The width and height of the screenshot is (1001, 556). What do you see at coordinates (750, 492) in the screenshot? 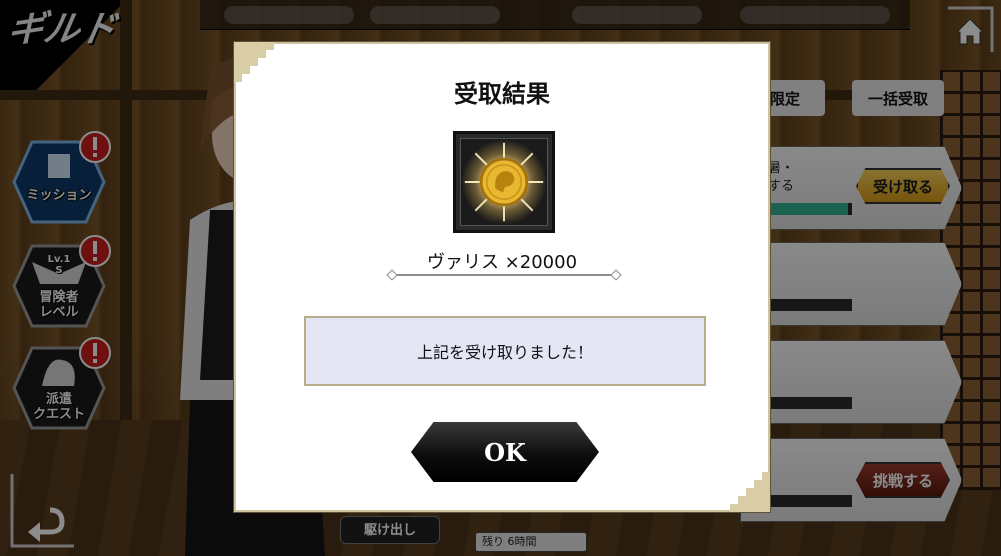
I see `corner-ornament` at bounding box center [750, 492].